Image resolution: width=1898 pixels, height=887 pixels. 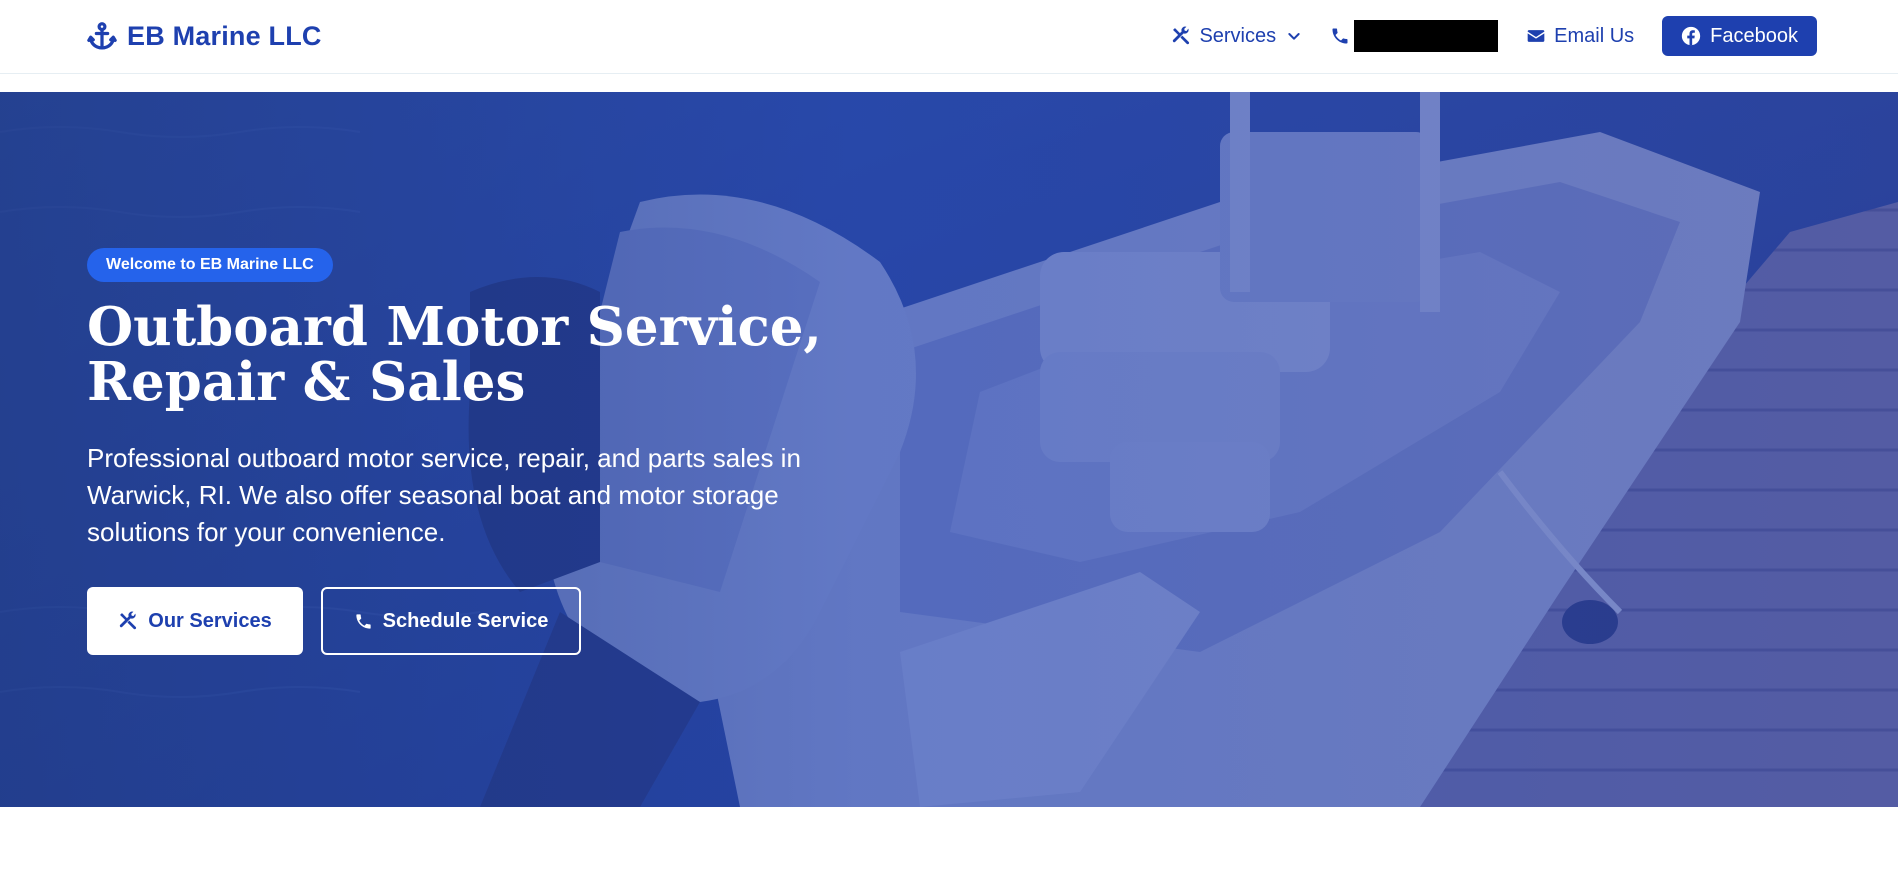 I want to click on anchor-icon, so click(x=102, y=36).